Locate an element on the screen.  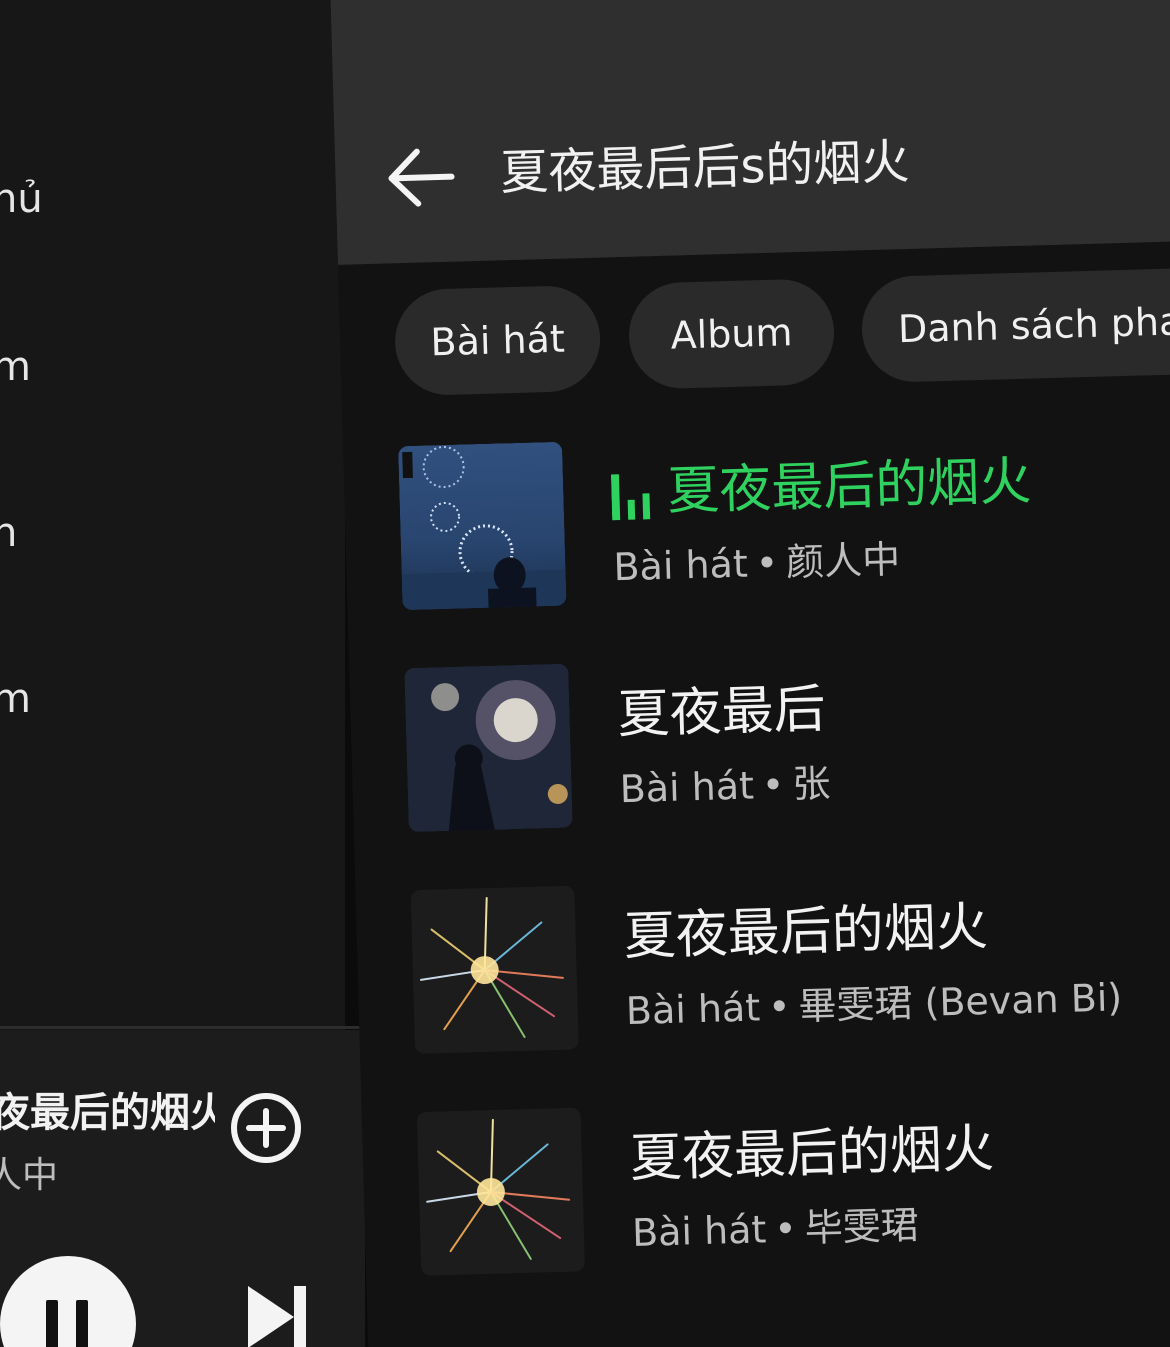
pause-bar-right is located at coordinates (82, 1323).